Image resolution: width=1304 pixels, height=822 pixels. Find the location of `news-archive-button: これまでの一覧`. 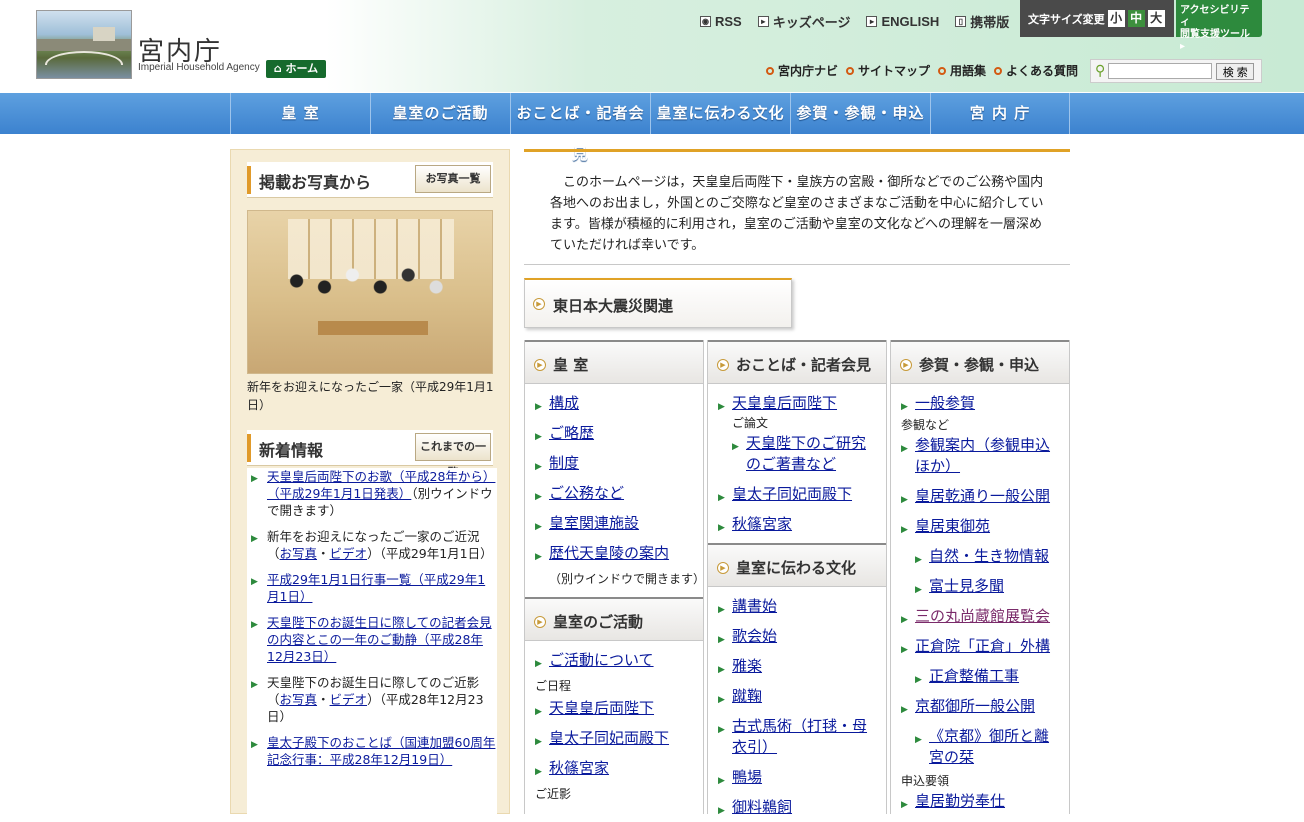

news-archive-button: これまでの一覧 is located at coordinates (453, 456).